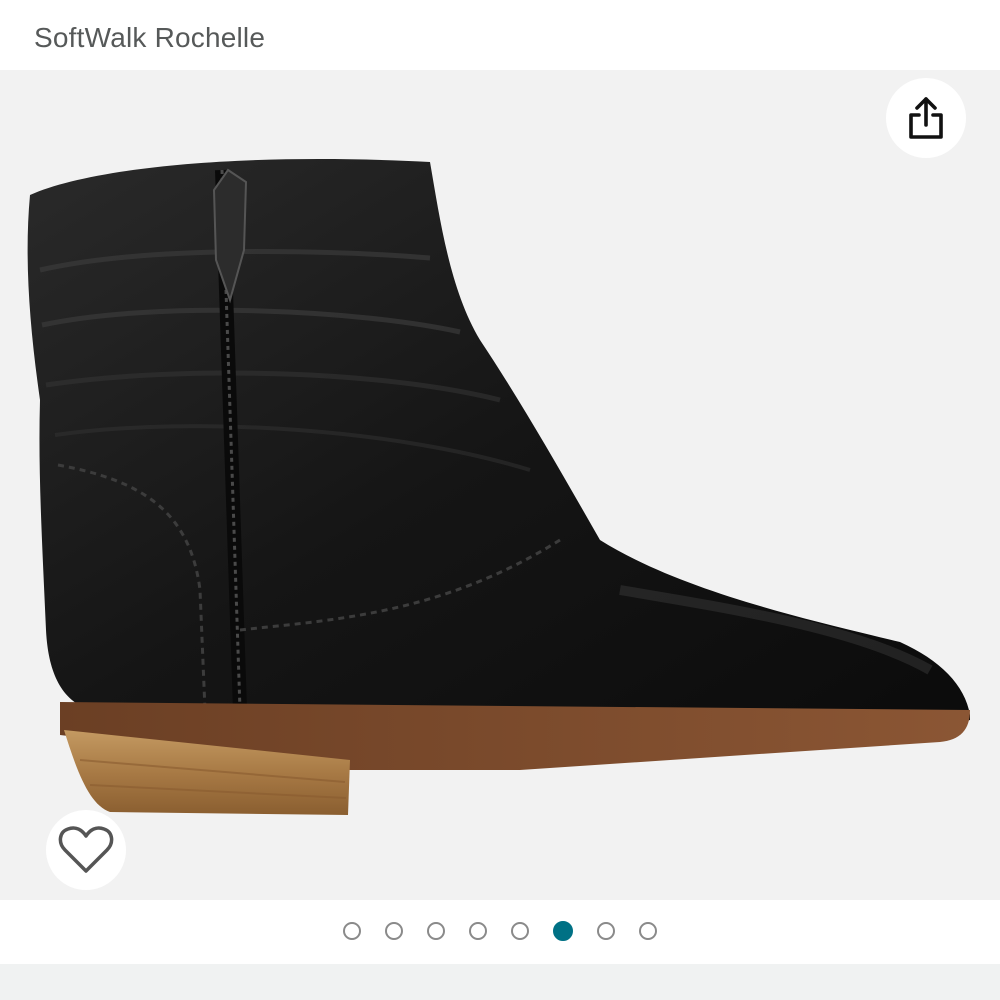 This screenshot has width=1000, height=1000. Describe the element at coordinates (500, 931) in the screenshot. I see `image-carousel-dots` at that location.